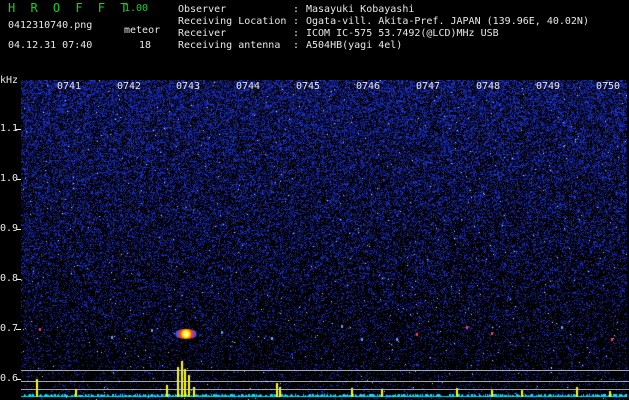  What do you see at coordinates (50, 45) in the screenshot?
I see `datetime: 04.12.31 07:40` at bounding box center [50, 45].